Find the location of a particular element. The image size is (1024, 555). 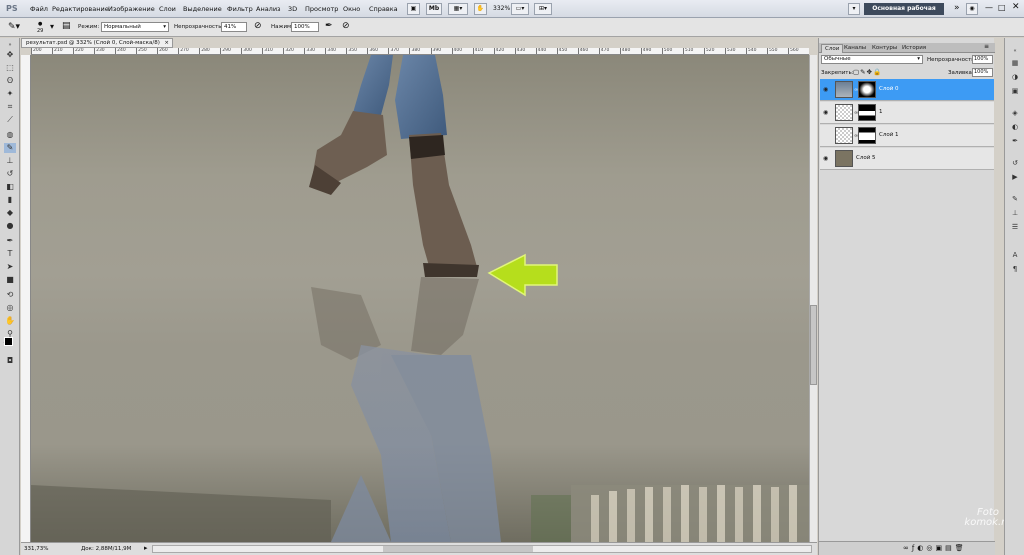

extras-icon: ▦▾ is located at coordinates (458, 9).